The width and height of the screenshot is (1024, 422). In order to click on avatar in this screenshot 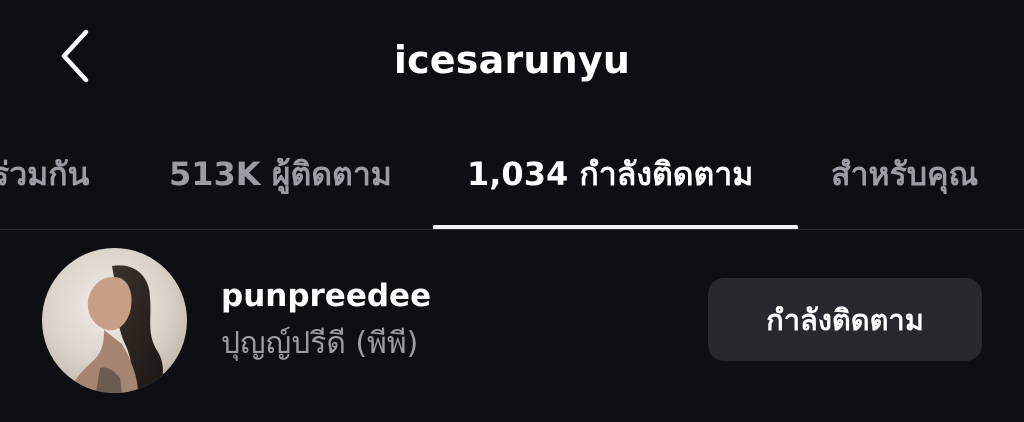, I will do `click(114, 320)`.